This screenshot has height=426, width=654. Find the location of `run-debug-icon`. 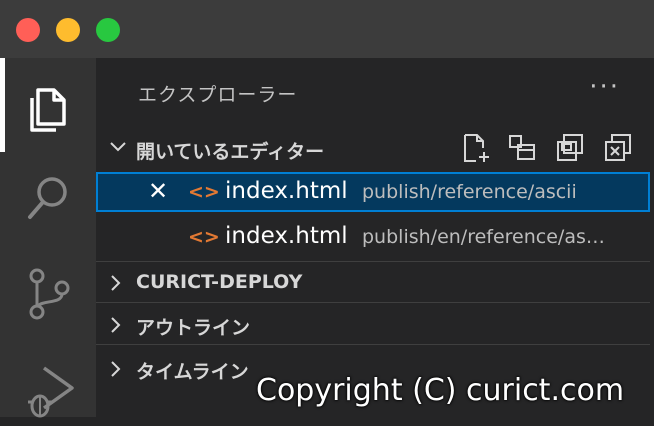

run-debug-icon is located at coordinates (50, 394).